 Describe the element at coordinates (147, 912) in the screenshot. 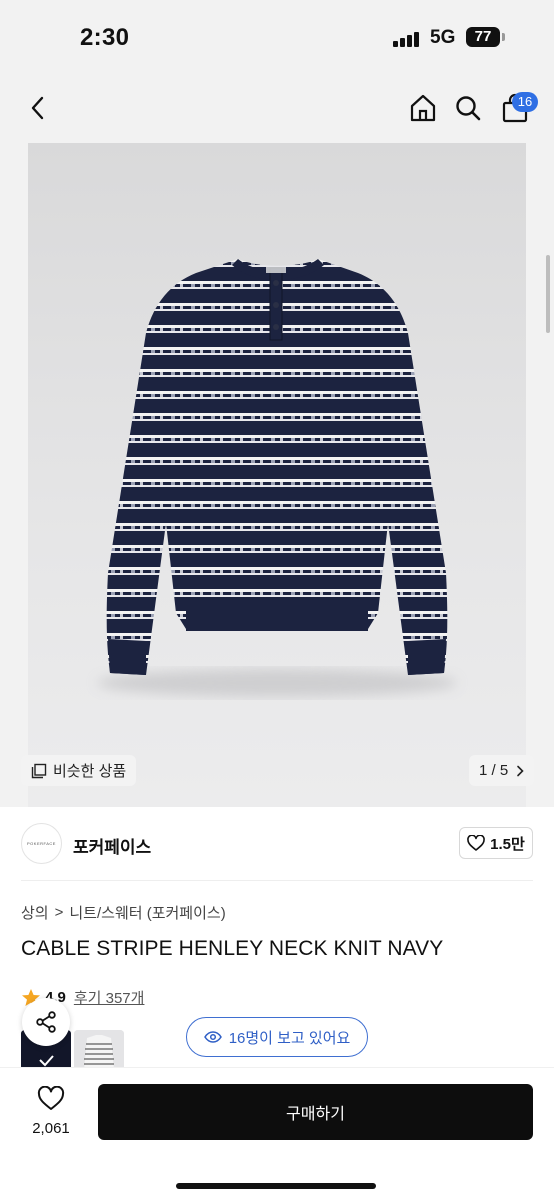

I see `breadcrumb-subcategory: 니트/스웨터 (포커페이스)` at that location.